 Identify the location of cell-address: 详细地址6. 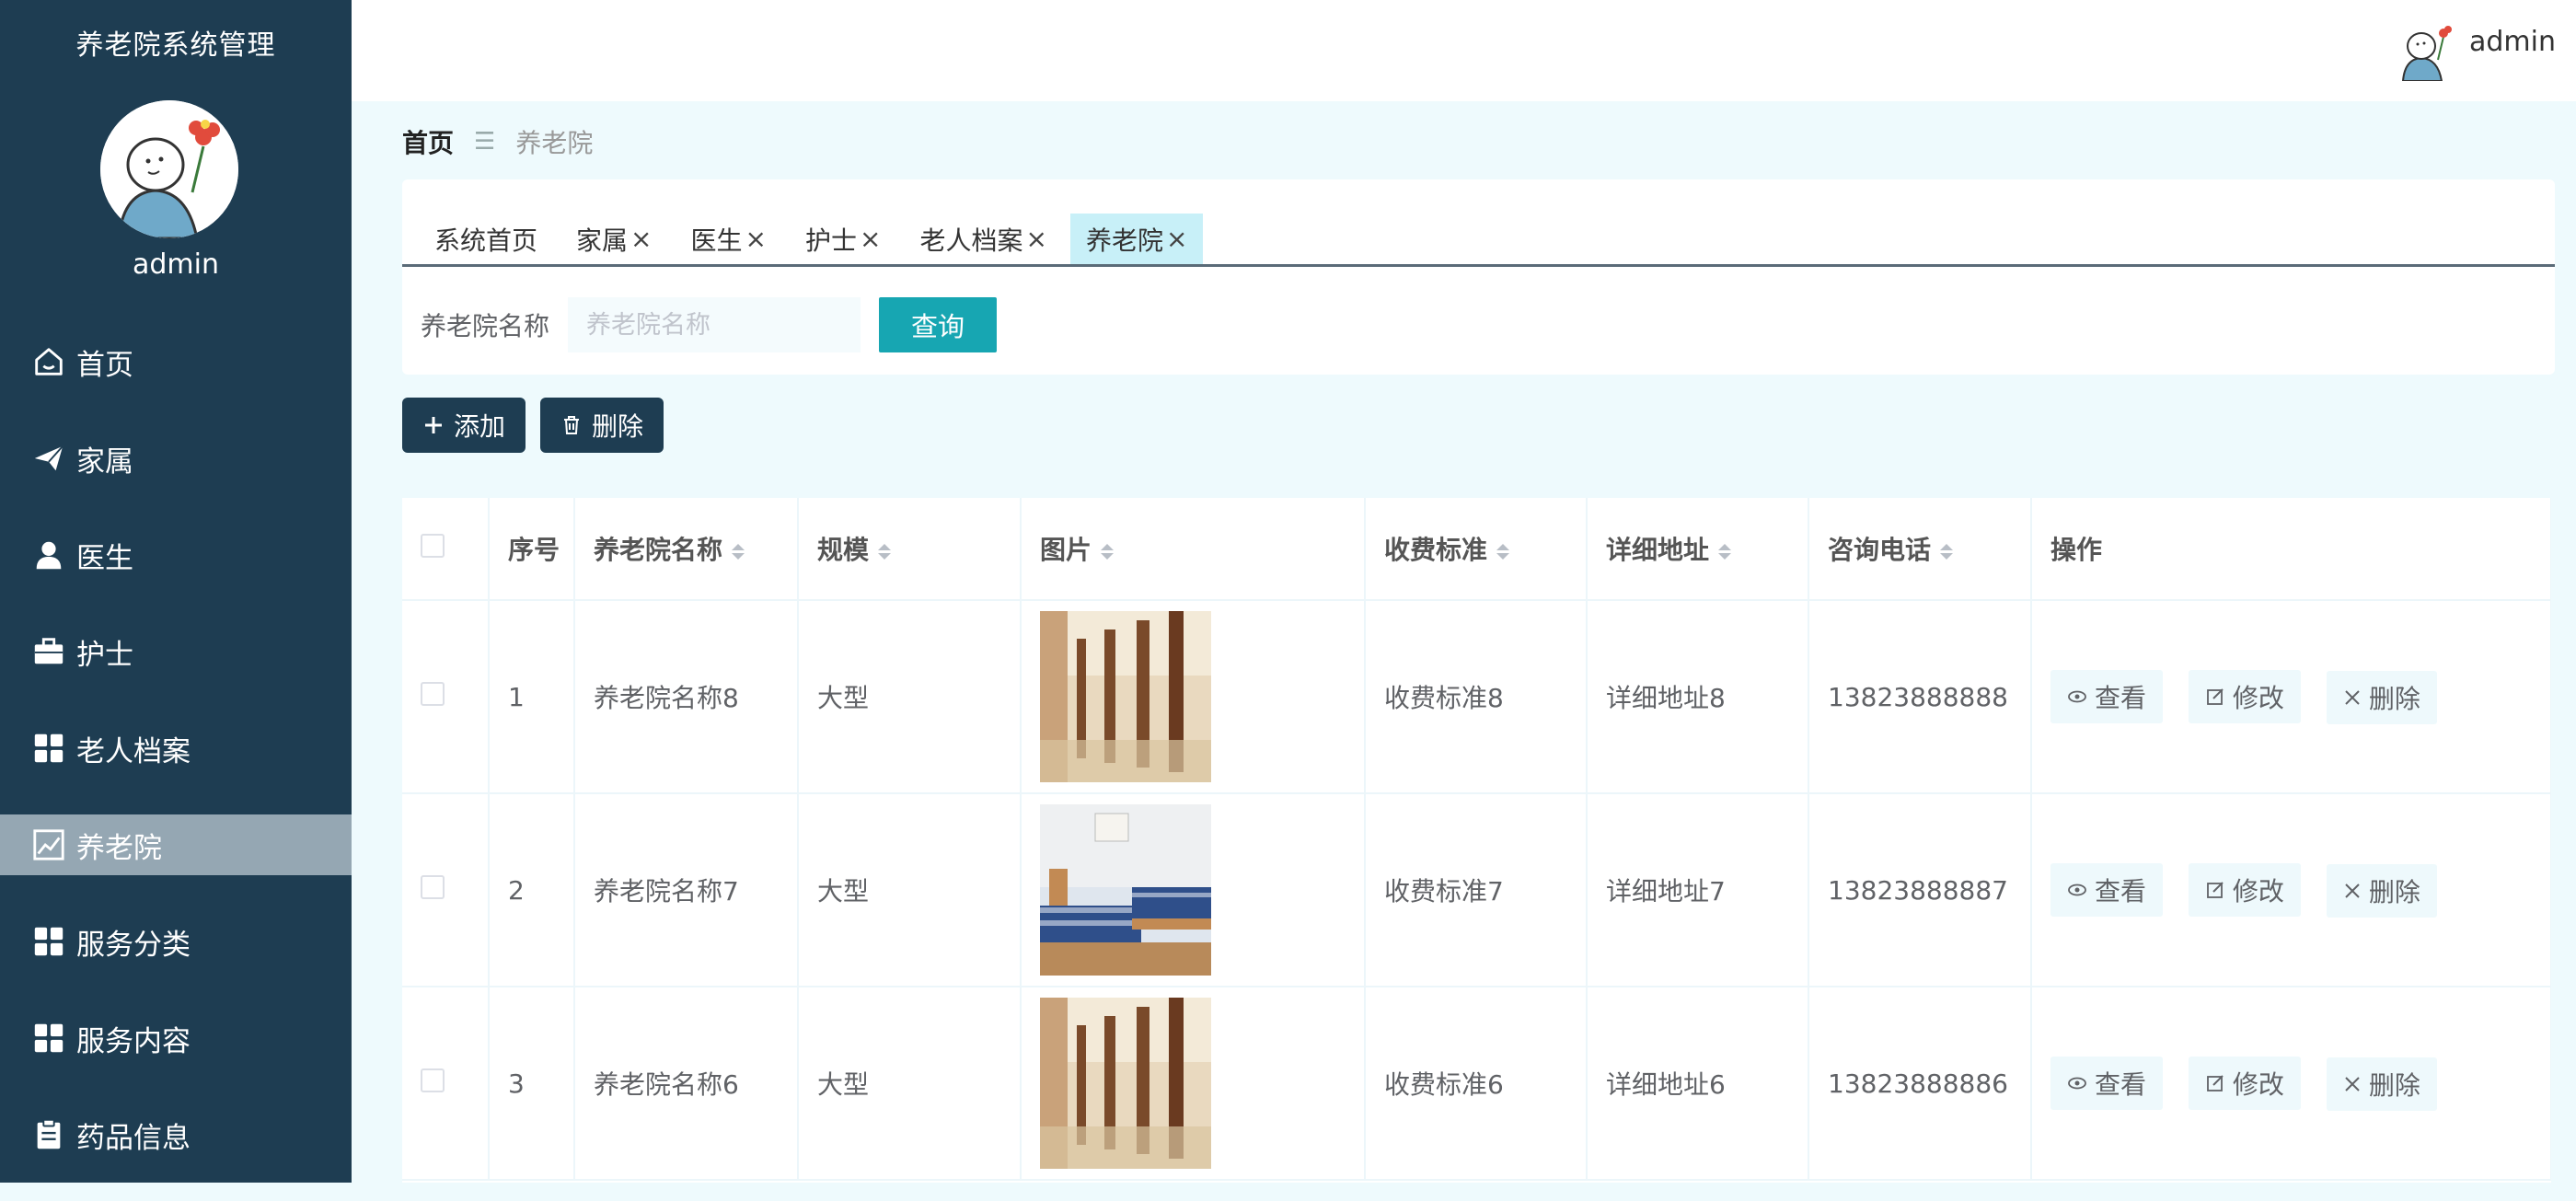
(1698, 1084).